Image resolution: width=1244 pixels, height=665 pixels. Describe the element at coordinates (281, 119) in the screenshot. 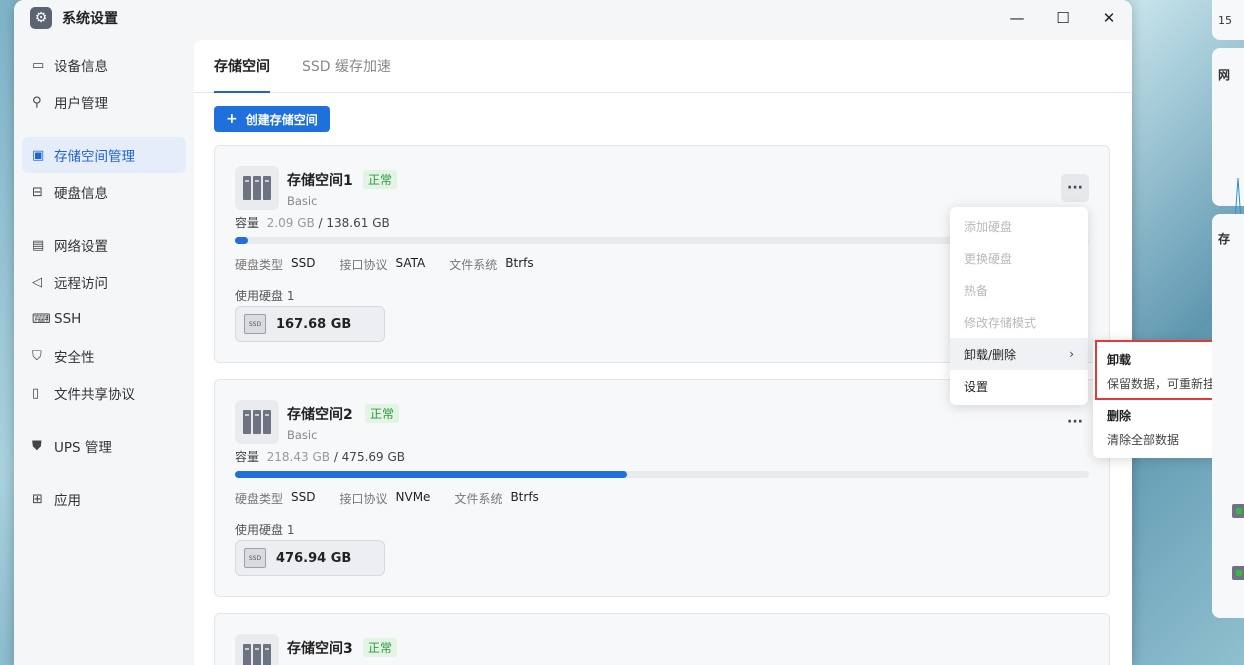

I see `create-storage-label: 创建存储空间` at that location.